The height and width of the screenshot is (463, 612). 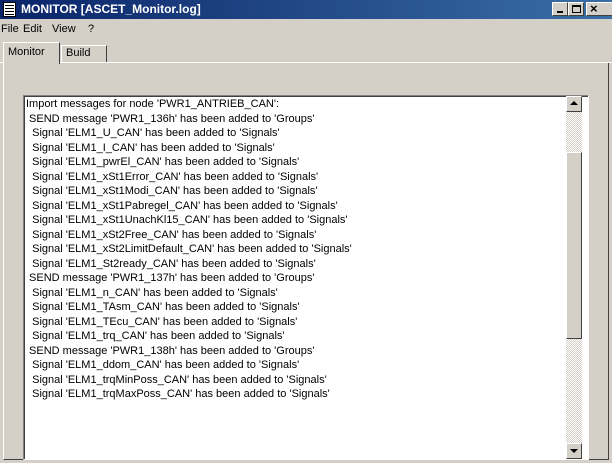 What do you see at coordinates (64, 29) in the screenshot?
I see `menu-view: View` at bounding box center [64, 29].